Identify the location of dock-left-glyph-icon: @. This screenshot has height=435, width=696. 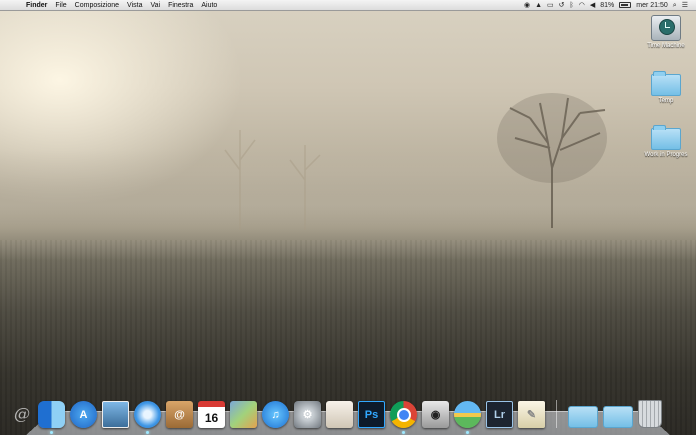
(22, 413).